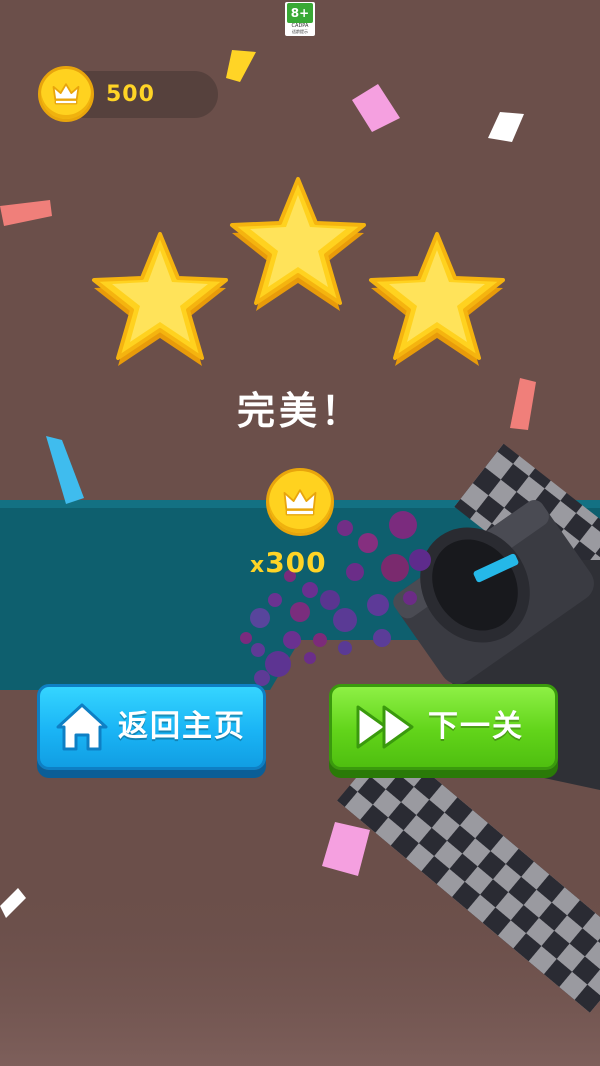 This screenshot has height=1066, width=600. I want to click on reward-value: 300, so click(296, 562).